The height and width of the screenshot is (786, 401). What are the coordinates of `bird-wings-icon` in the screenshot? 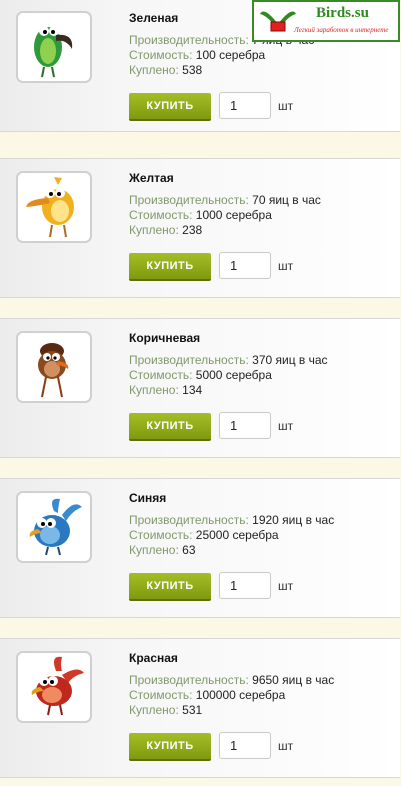 It's located at (278, 21).